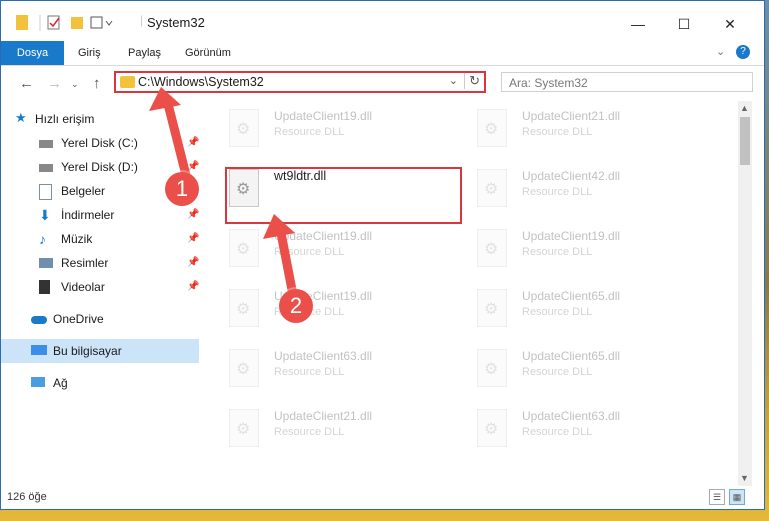 The width and height of the screenshot is (769, 521). Describe the element at coordinates (279, 226) in the screenshot. I see `arrow-2-head` at that location.